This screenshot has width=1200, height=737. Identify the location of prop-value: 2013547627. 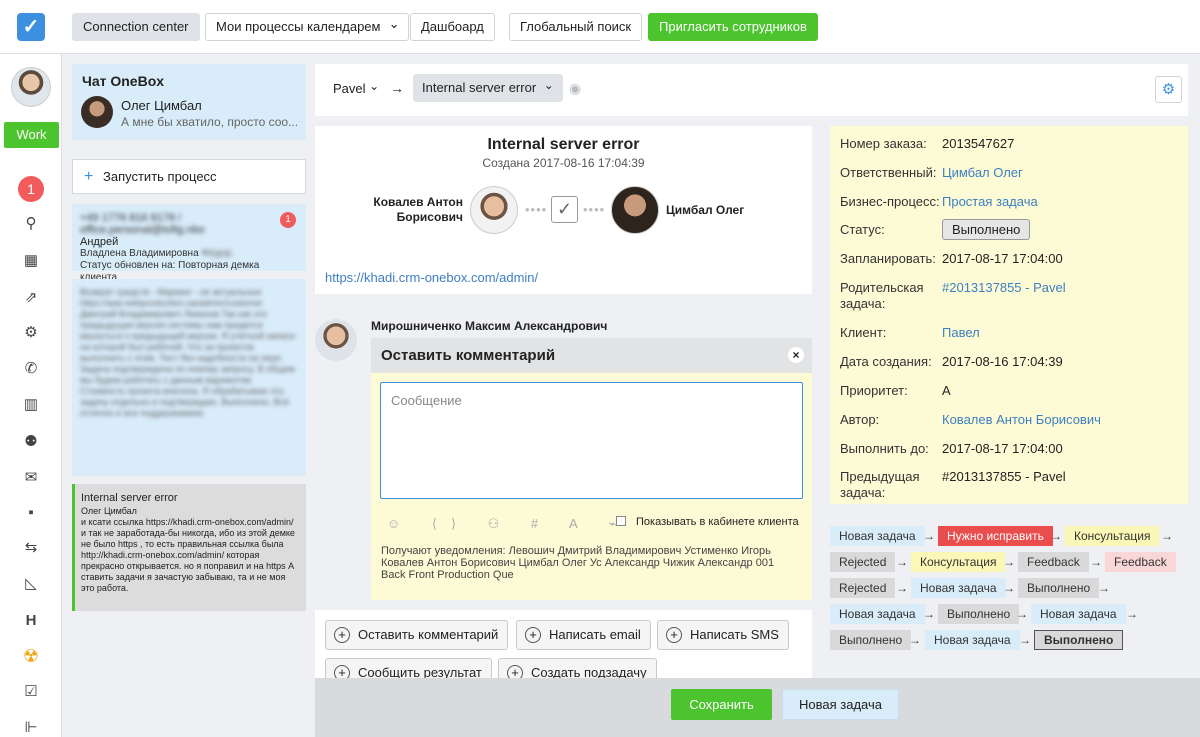
(978, 143).